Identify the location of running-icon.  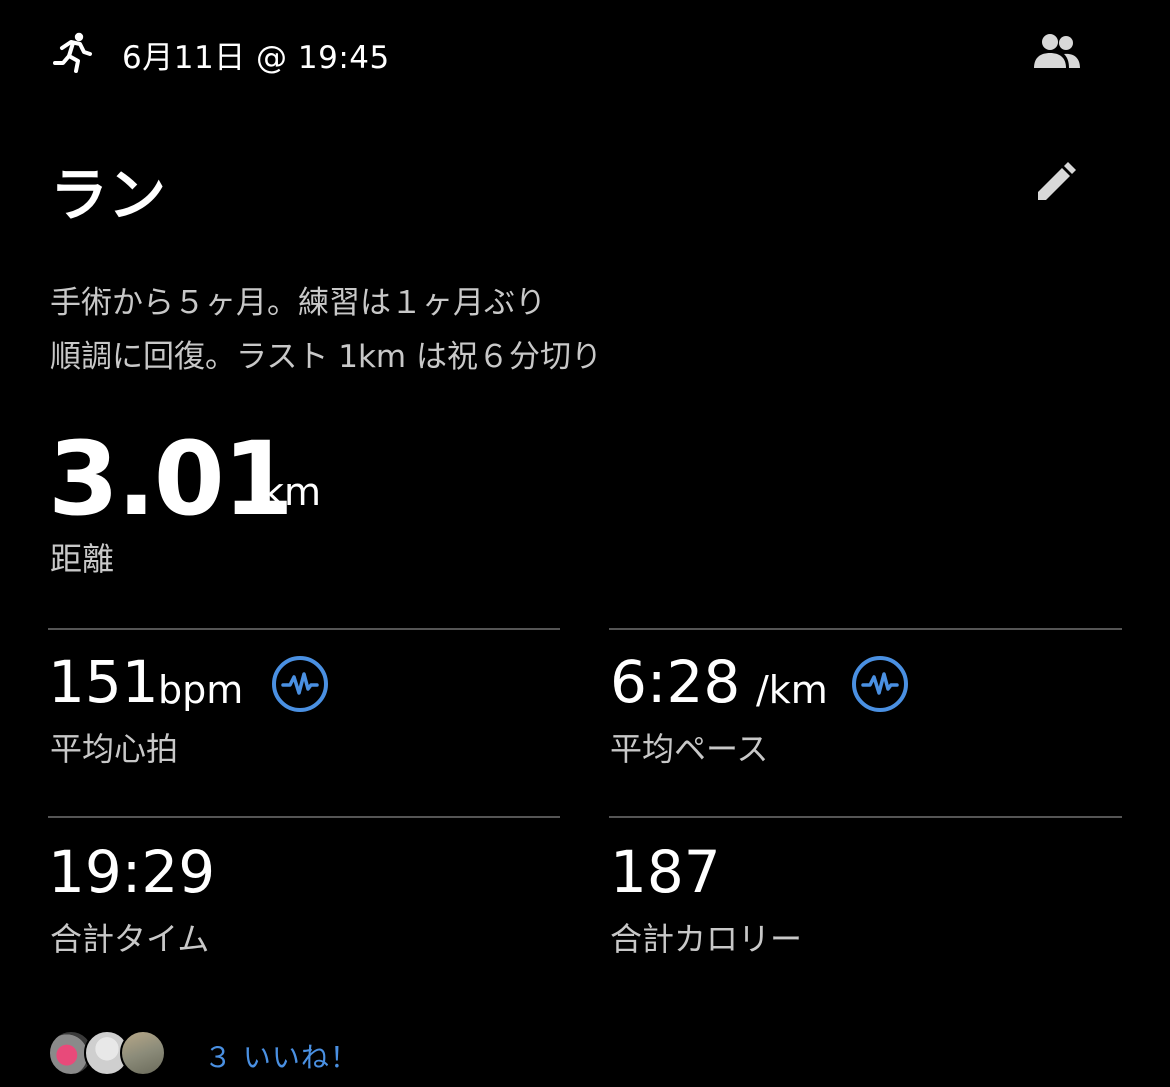
(72, 52).